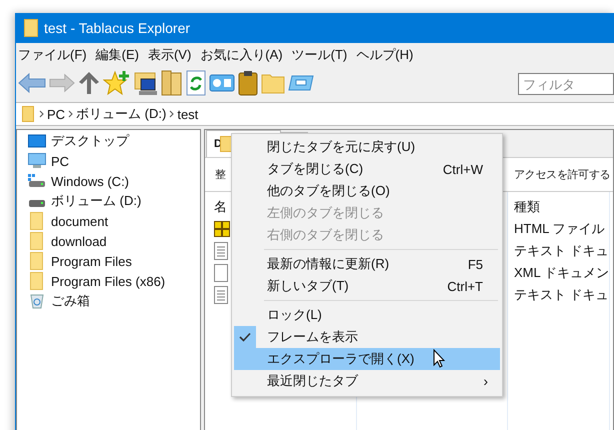 The height and width of the screenshot is (430, 614). What do you see at coordinates (146, 83) in the screenshot?
I see `computer-folder-icon` at bounding box center [146, 83].